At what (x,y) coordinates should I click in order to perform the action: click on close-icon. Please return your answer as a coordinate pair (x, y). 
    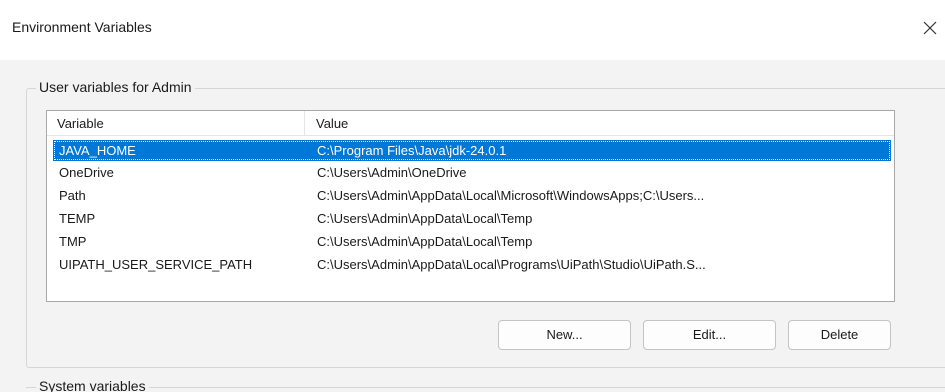
    Looking at the image, I should click on (930, 28).